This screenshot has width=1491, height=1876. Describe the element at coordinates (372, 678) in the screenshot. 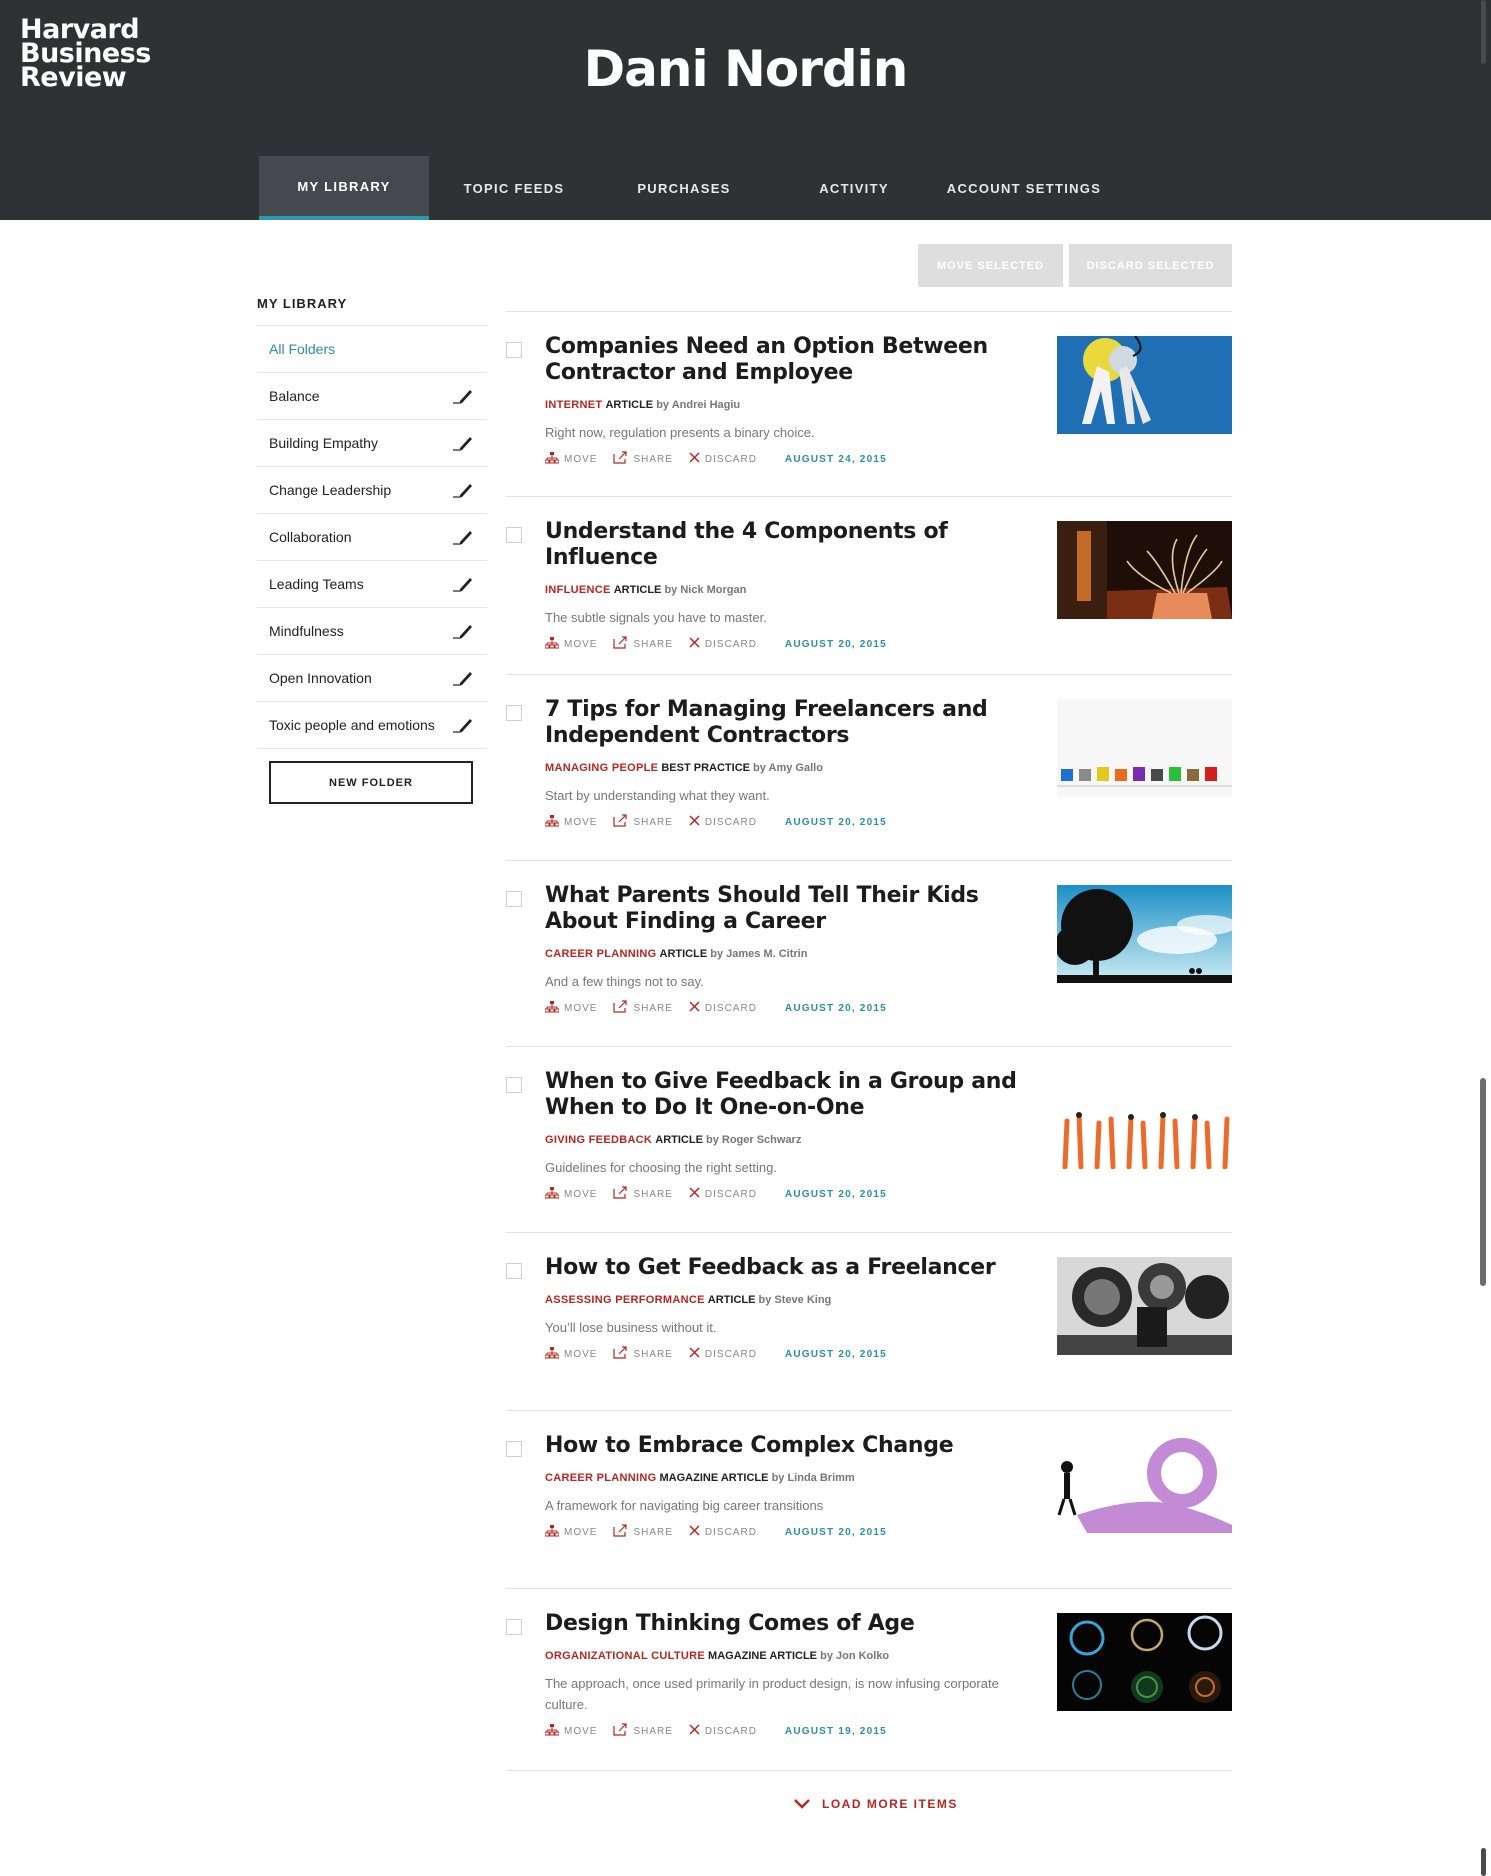

I see `folder-item: Open Innovation` at that location.